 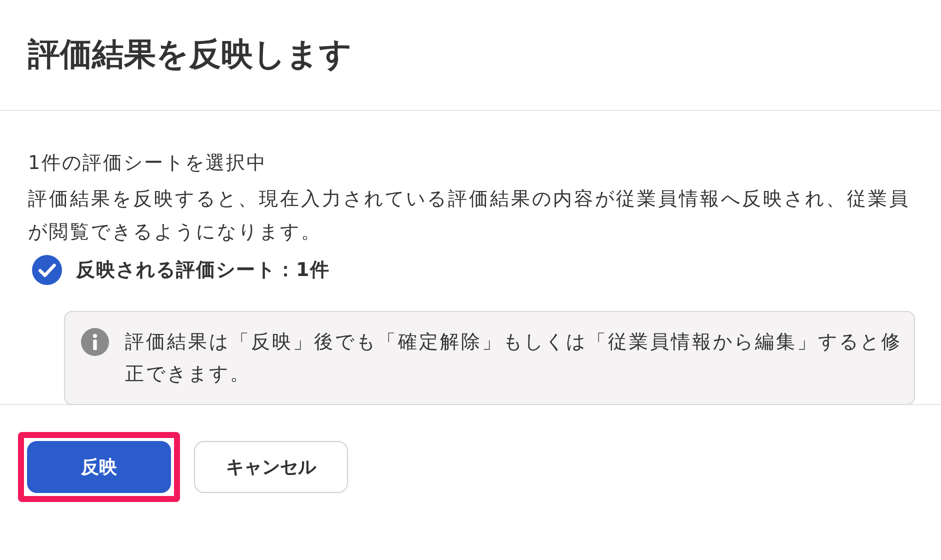 I want to click on selection-count: 1件の評価シートを選択中, so click(x=148, y=163).